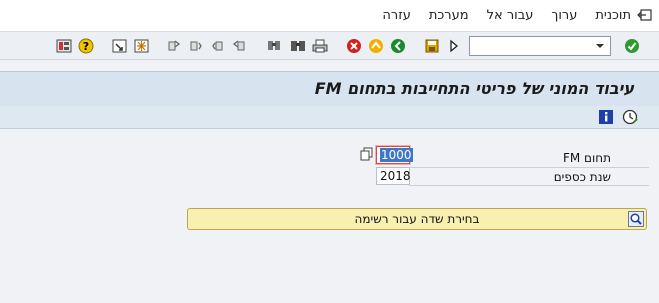 This screenshot has height=303, width=659. What do you see at coordinates (396, 15) in the screenshot?
I see `menu-item-help: עזרה` at bounding box center [396, 15].